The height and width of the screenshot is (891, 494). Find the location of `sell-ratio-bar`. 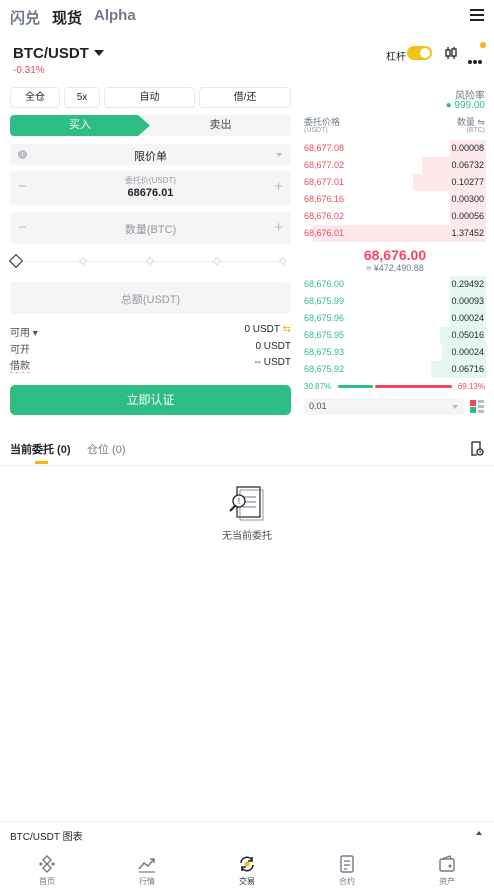

sell-ratio-bar is located at coordinates (413, 386).